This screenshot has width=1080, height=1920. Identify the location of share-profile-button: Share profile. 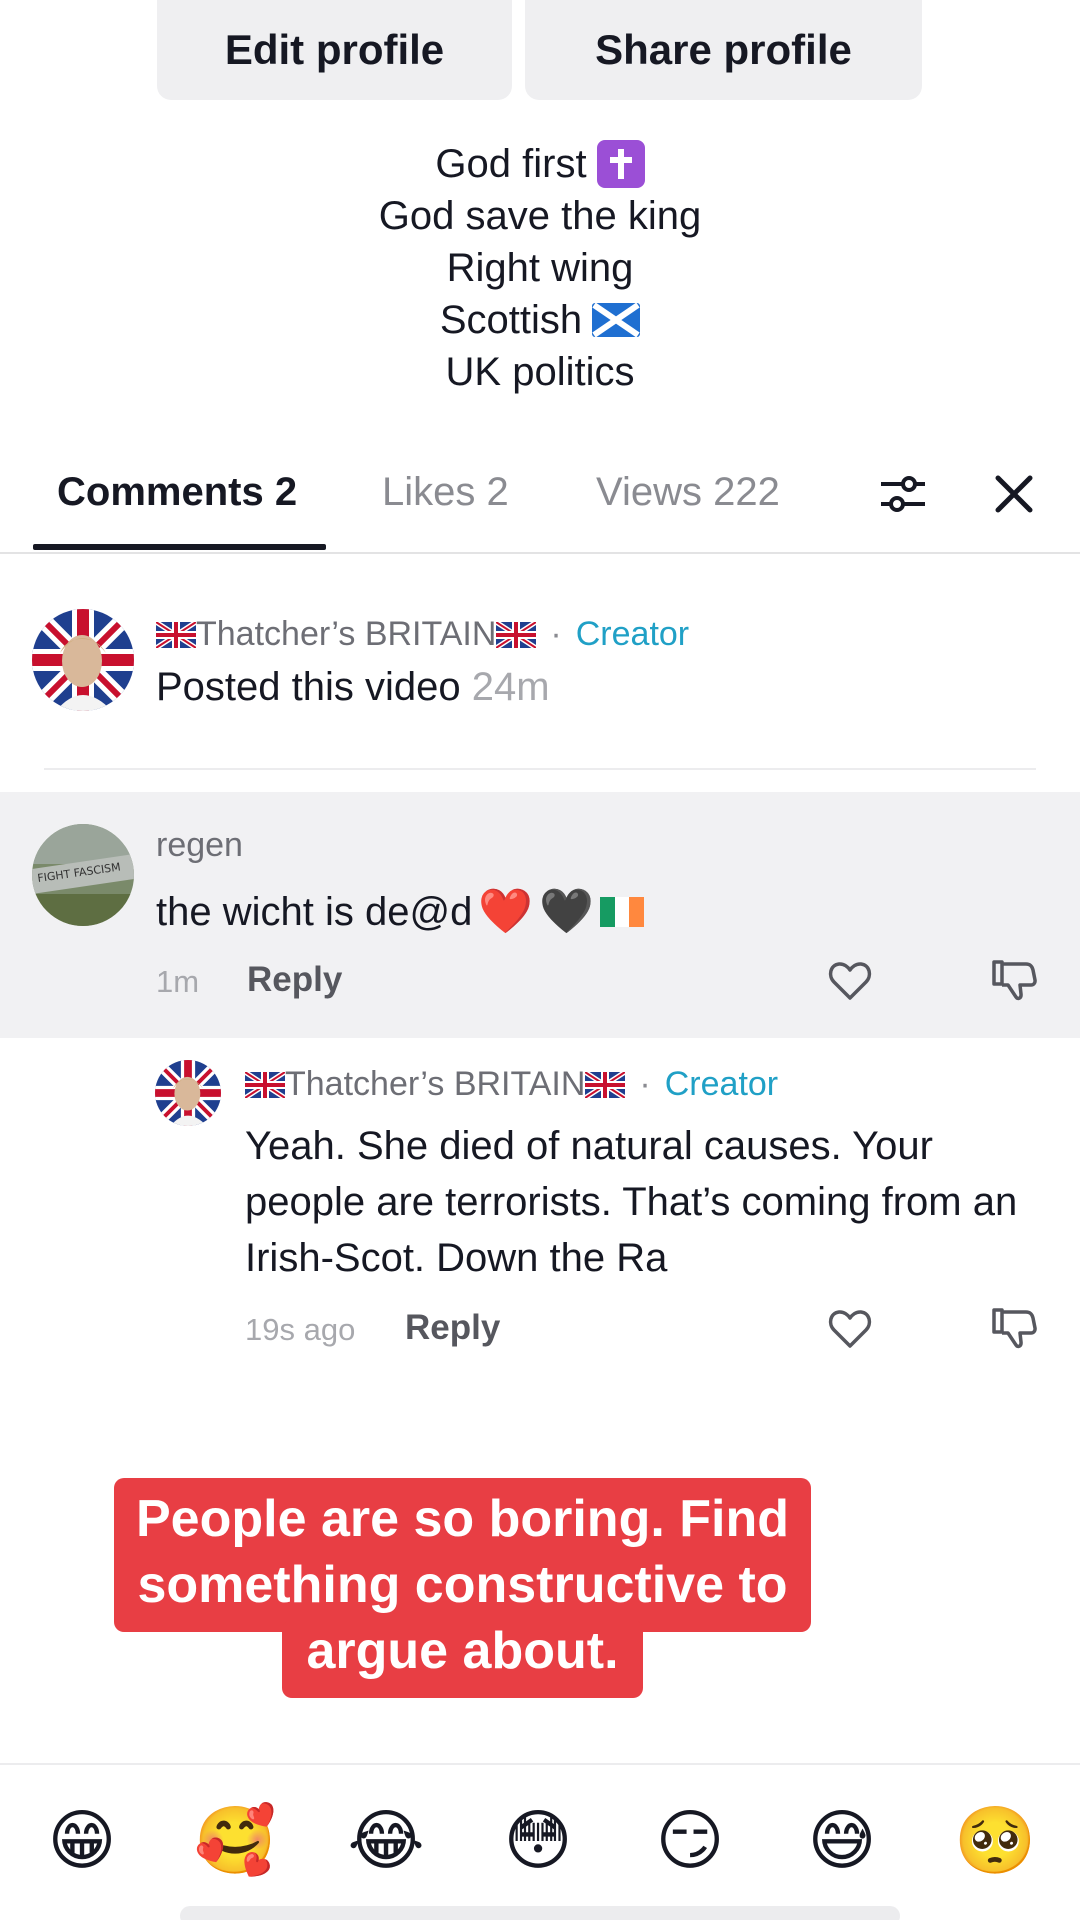
(723, 50).